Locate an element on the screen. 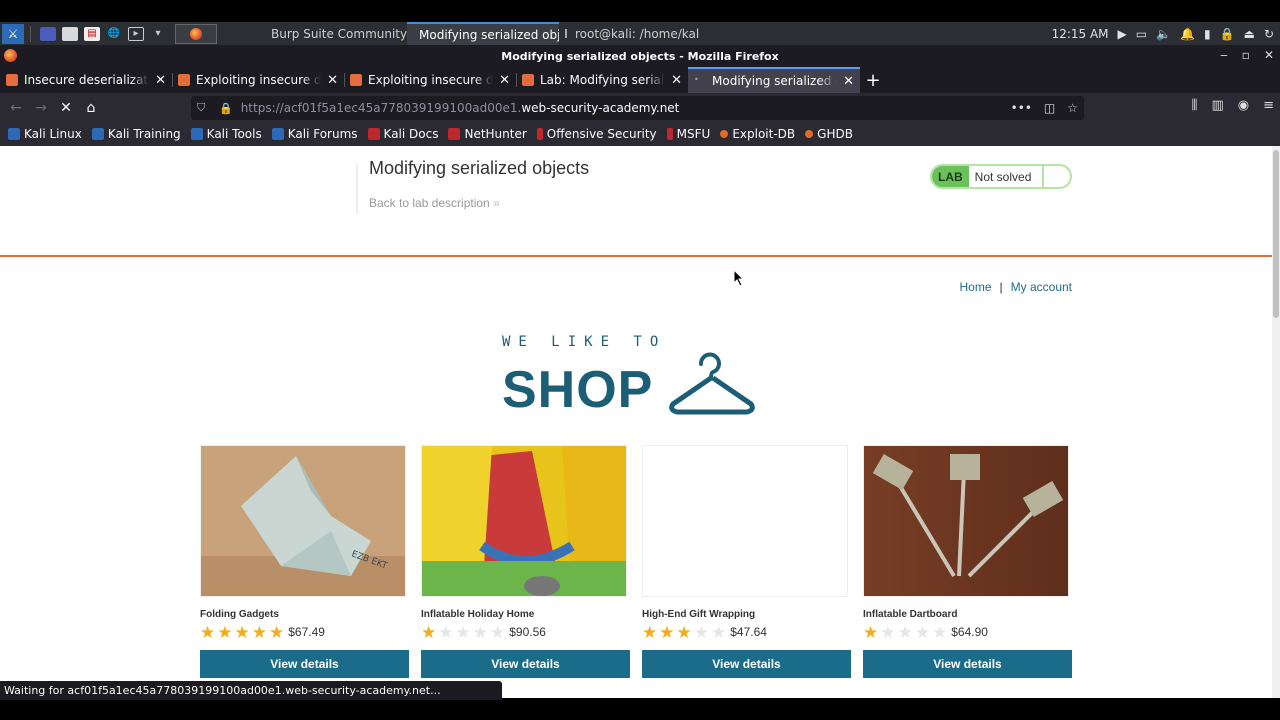  logout-icon: ⏏ is located at coordinates (1249, 34).